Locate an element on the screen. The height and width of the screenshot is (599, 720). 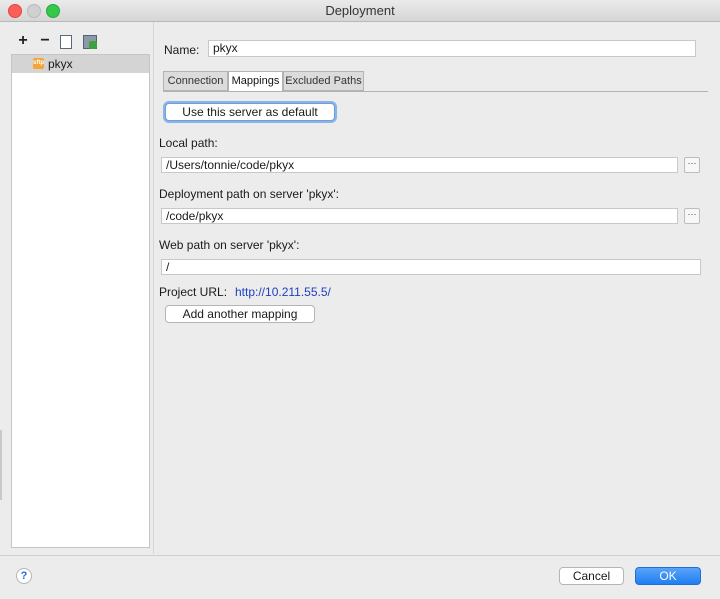
ok-button: OK is located at coordinates (668, 576).